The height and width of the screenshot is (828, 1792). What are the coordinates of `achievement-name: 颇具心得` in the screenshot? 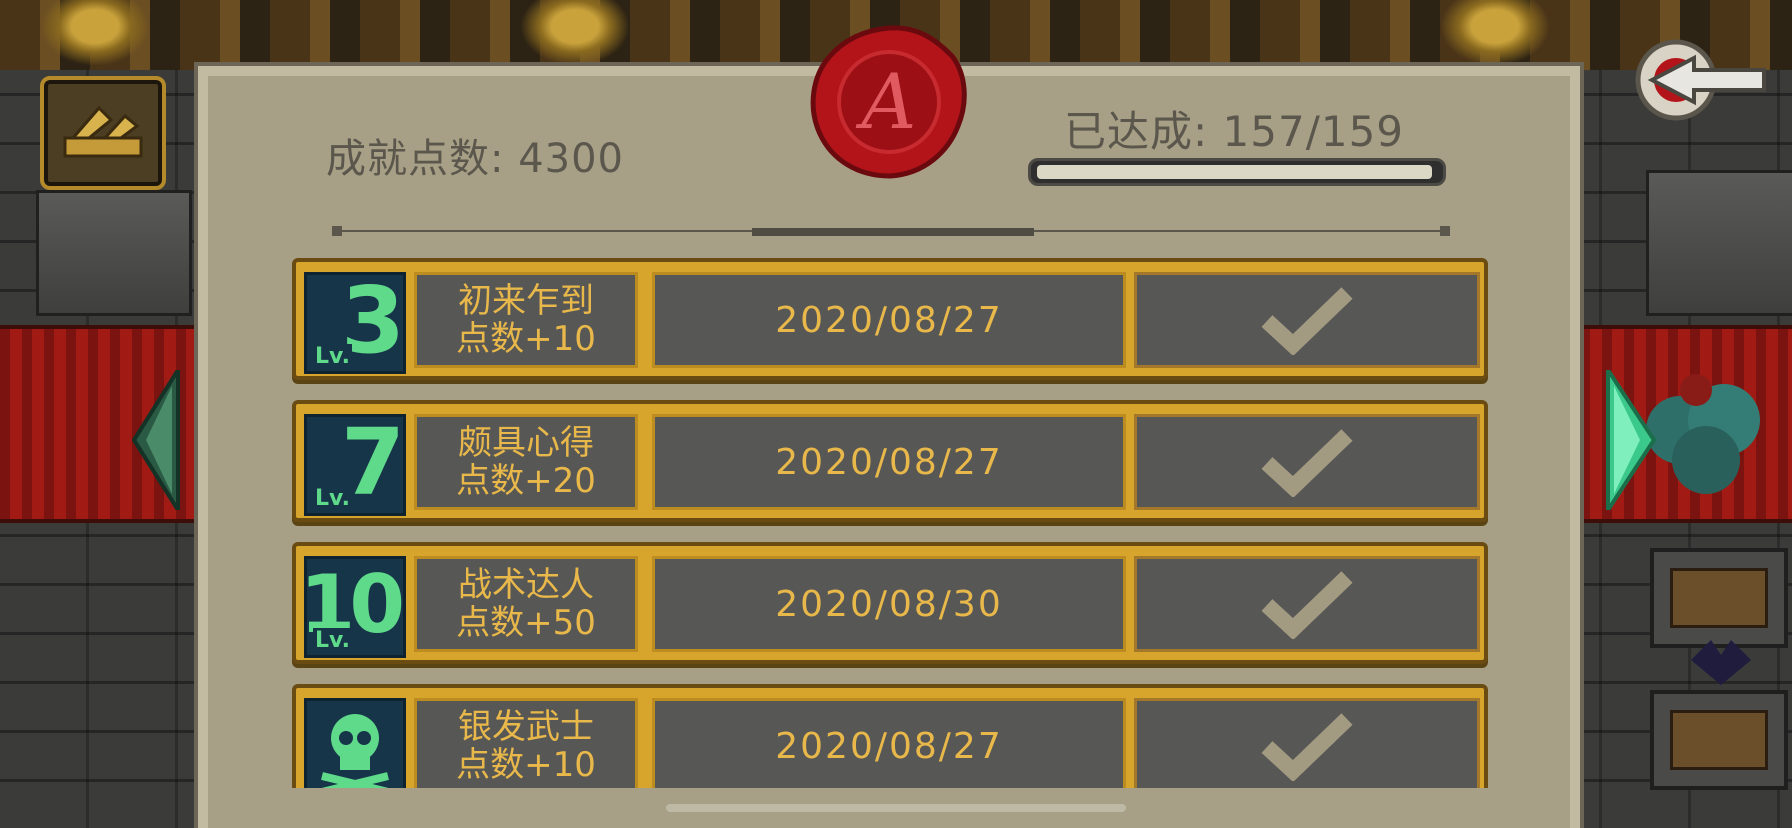 It's located at (526, 443).